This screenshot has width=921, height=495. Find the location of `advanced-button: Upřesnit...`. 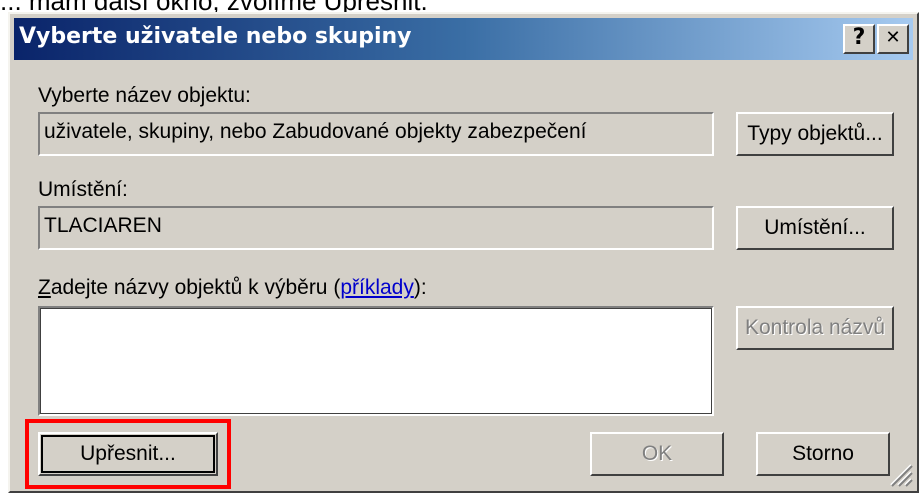

advanced-button: Upřesnit... is located at coordinates (128, 454).